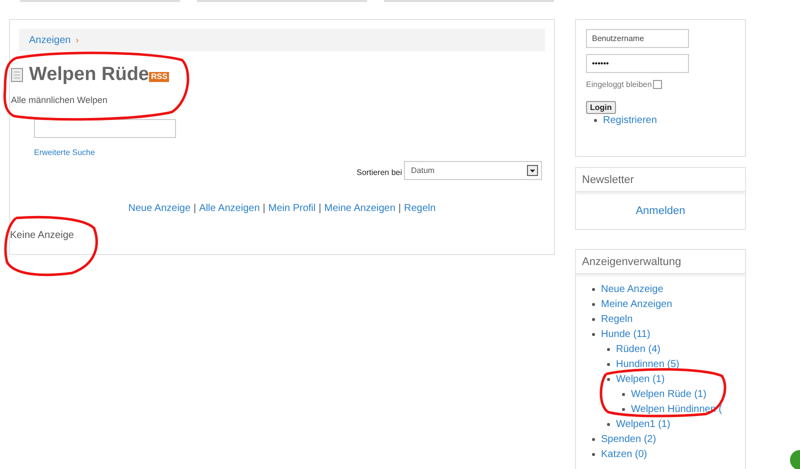  Describe the element at coordinates (638, 349) in the screenshot. I see `category-link: Rüden (4)` at that location.